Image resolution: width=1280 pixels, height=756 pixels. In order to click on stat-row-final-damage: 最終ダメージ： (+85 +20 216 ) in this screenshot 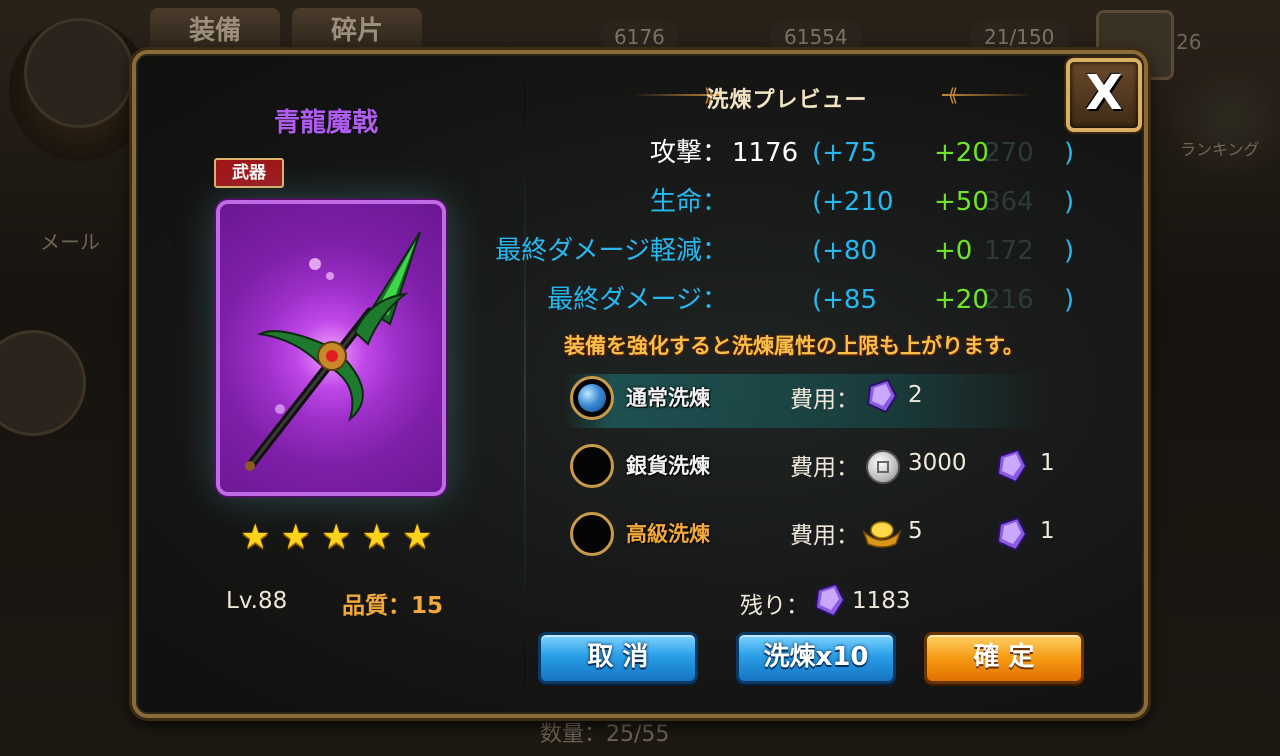, I will do `click(636, 300)`.